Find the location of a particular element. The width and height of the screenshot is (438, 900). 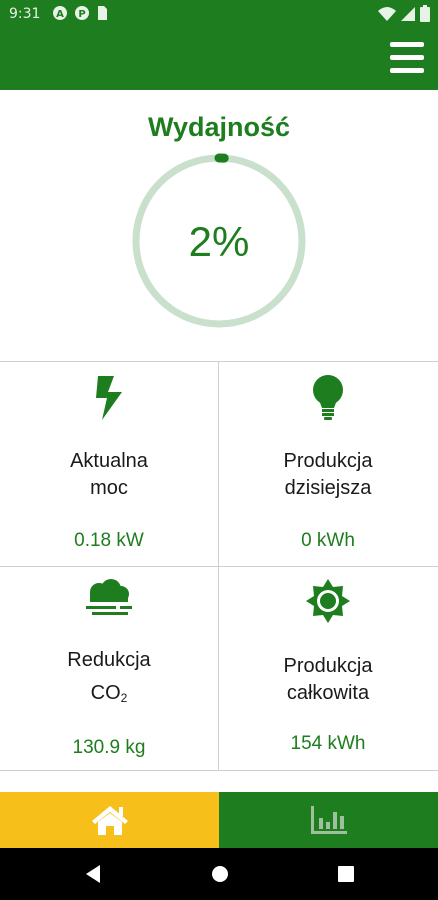

svg-text: A is located at coordinates (60, 14).